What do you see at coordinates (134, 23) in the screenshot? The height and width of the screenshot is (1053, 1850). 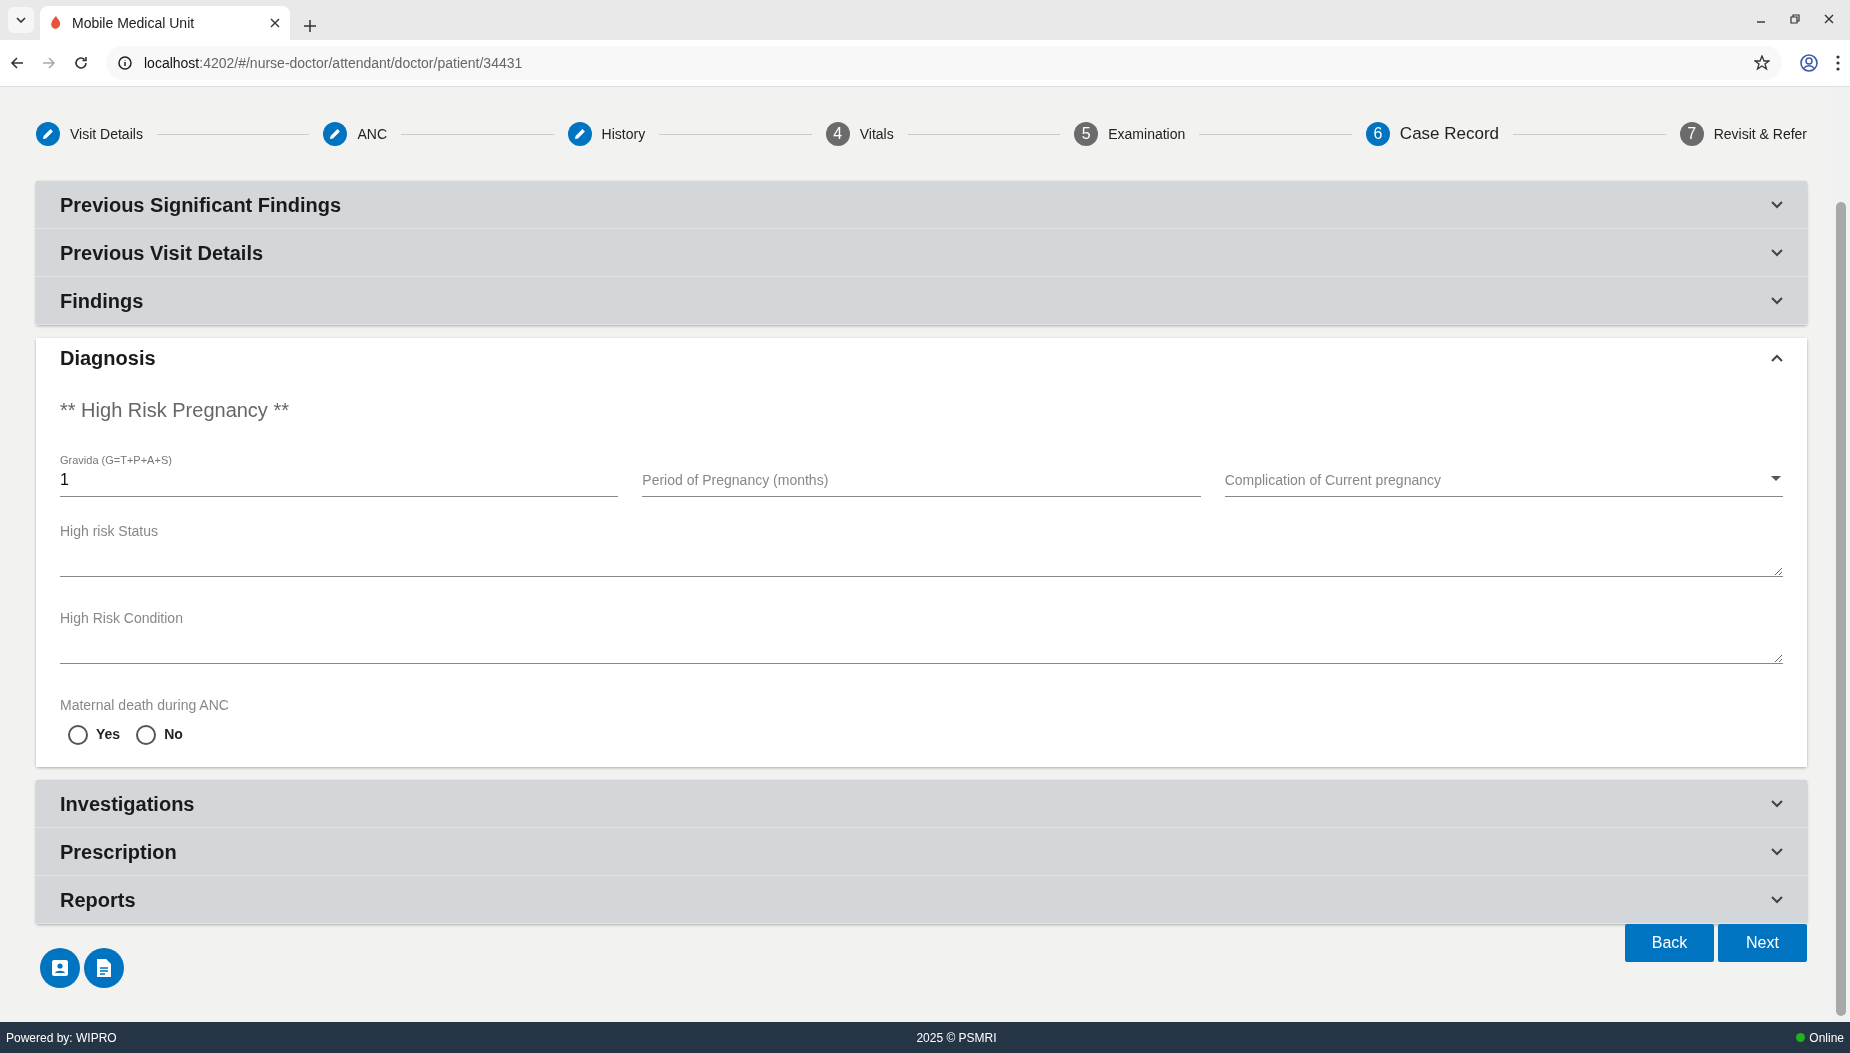 I see `tab-title: Mobile Medical Unit` at bounding box center [134, 23].